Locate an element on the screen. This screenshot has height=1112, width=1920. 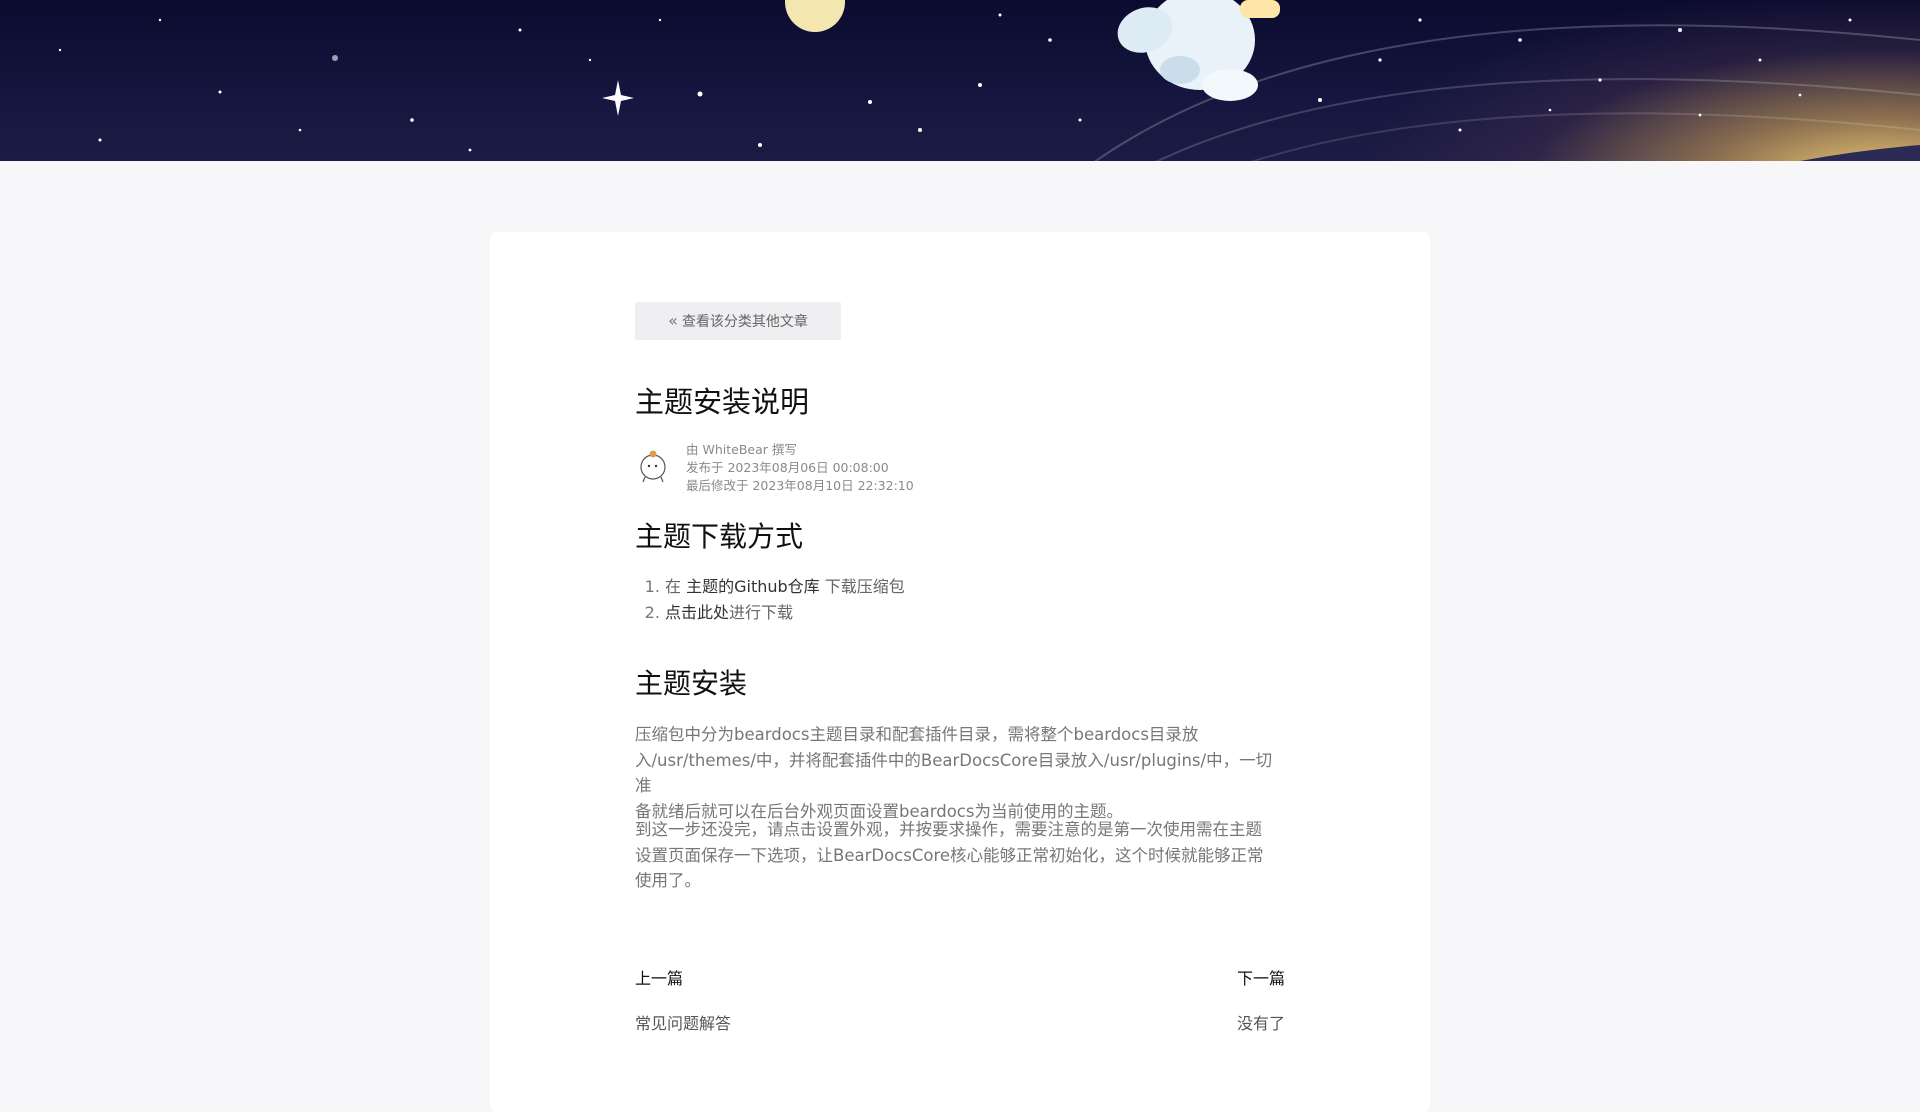
author-line: 由 WhiteBear 撰写 is located at coordinates (741, 449).